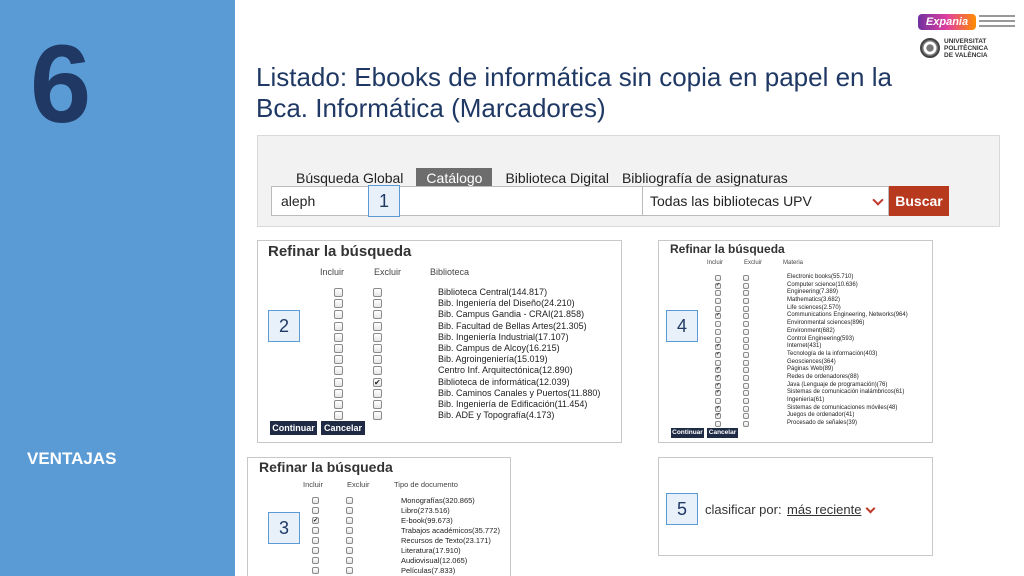  Describe the element at coordinates (457, 201) in the screenshot. I see `search-input: aleph` at that location.